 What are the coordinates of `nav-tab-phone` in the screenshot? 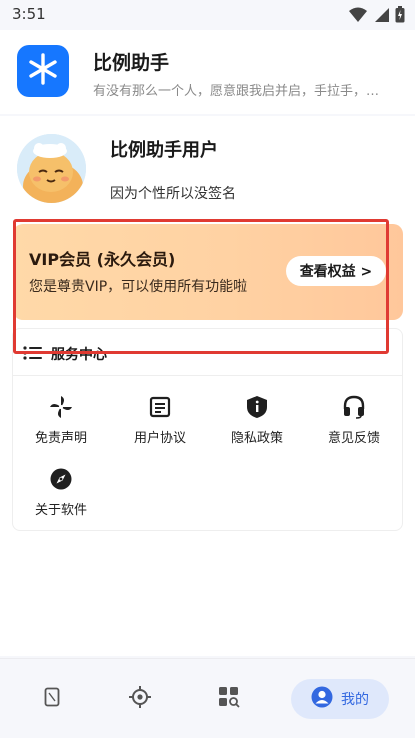 It's located at (52, 699).